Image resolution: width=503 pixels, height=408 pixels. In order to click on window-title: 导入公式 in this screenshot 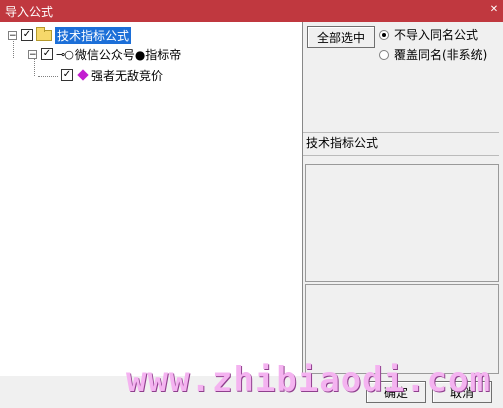, I will do `click(29, 12)`.